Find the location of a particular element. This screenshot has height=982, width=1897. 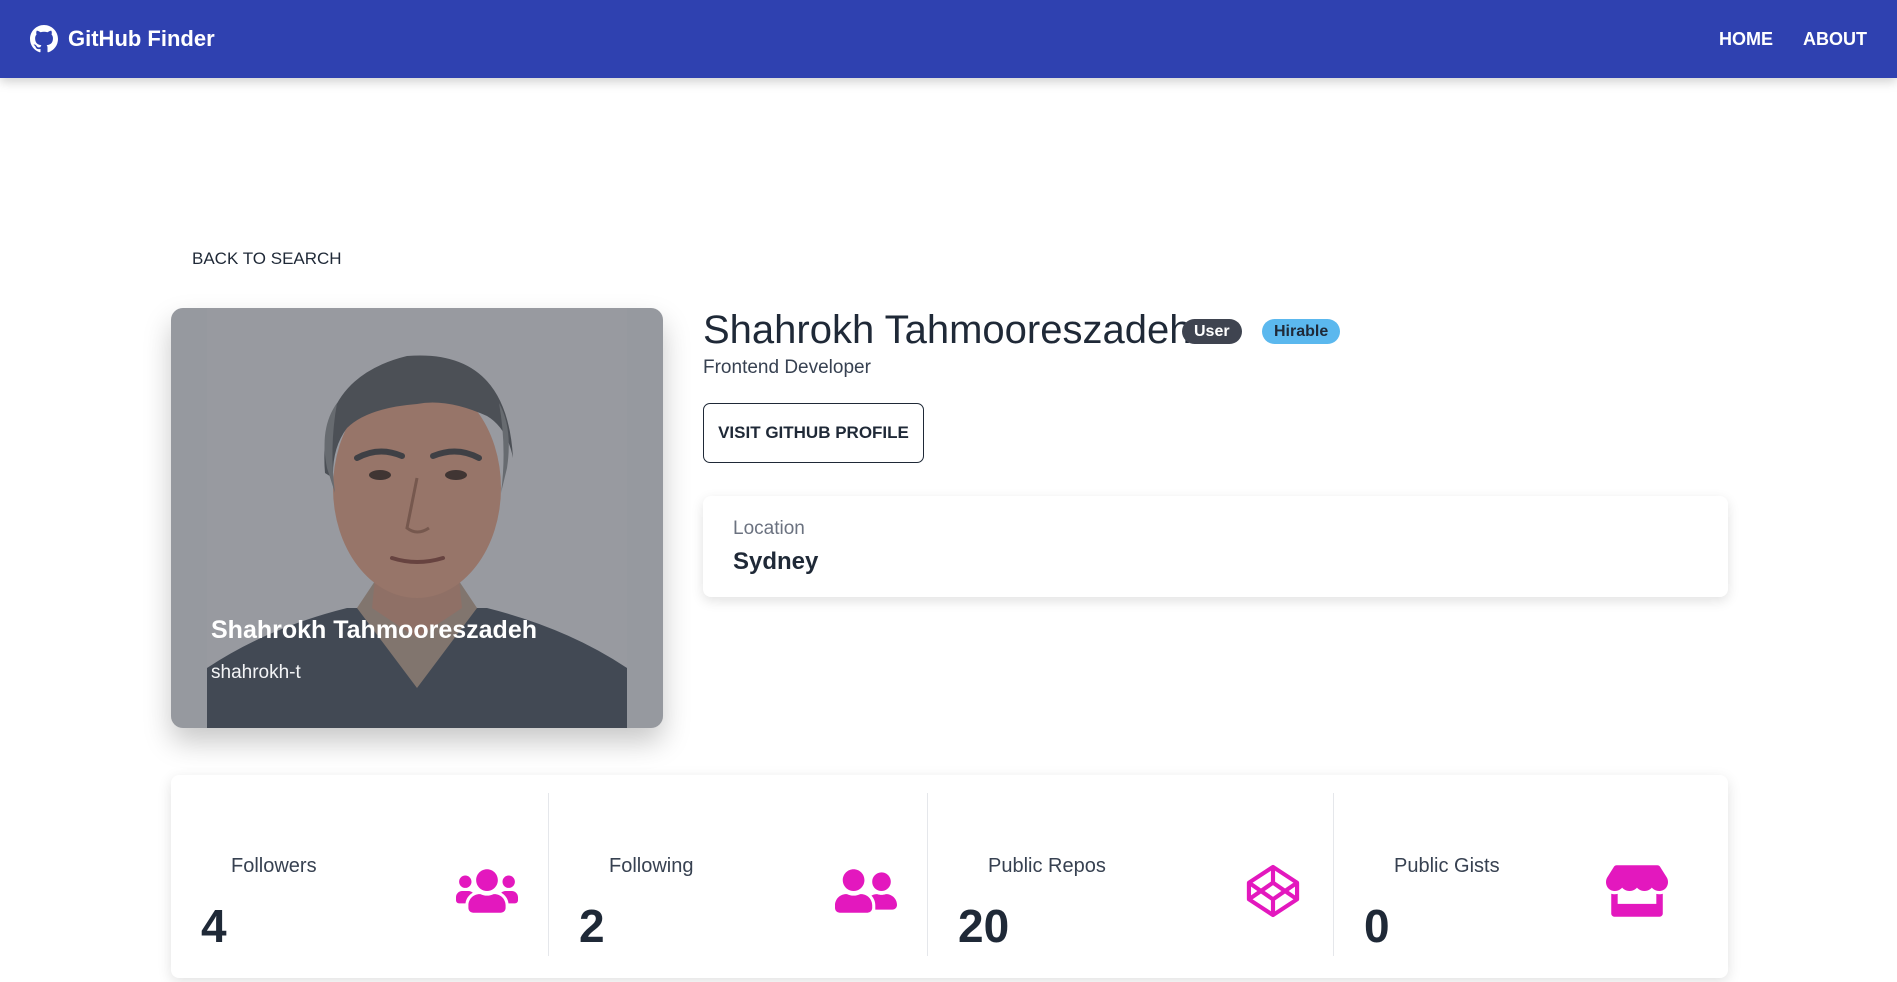

stat-title: Public Repos is located at coordinates (1047, 866).